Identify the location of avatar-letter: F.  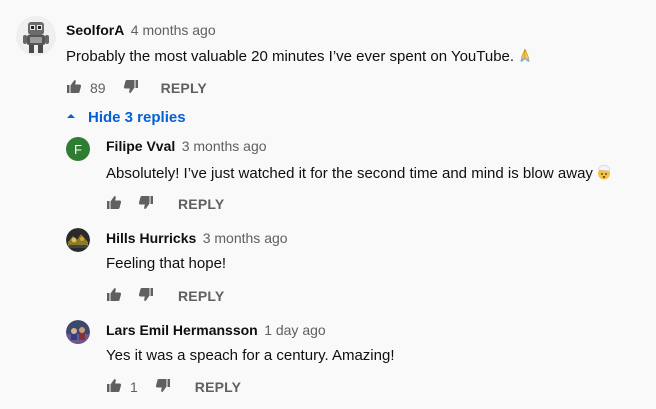
(78, 149).